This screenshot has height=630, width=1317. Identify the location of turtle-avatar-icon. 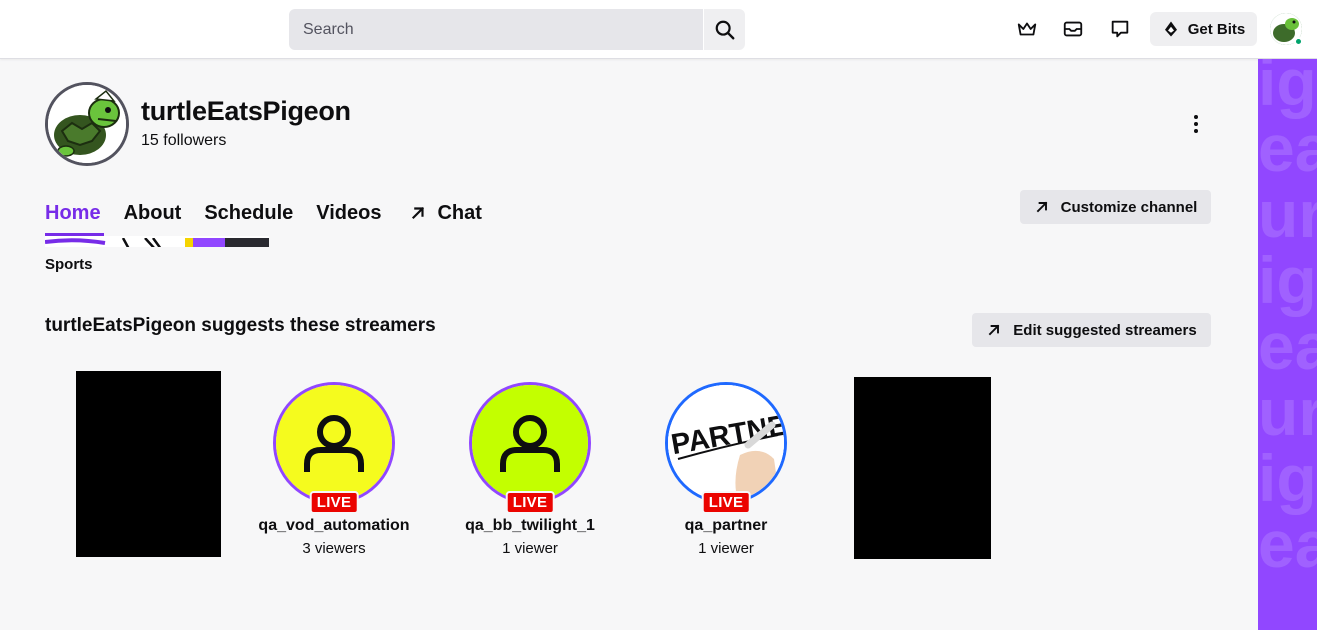
(87, 124).